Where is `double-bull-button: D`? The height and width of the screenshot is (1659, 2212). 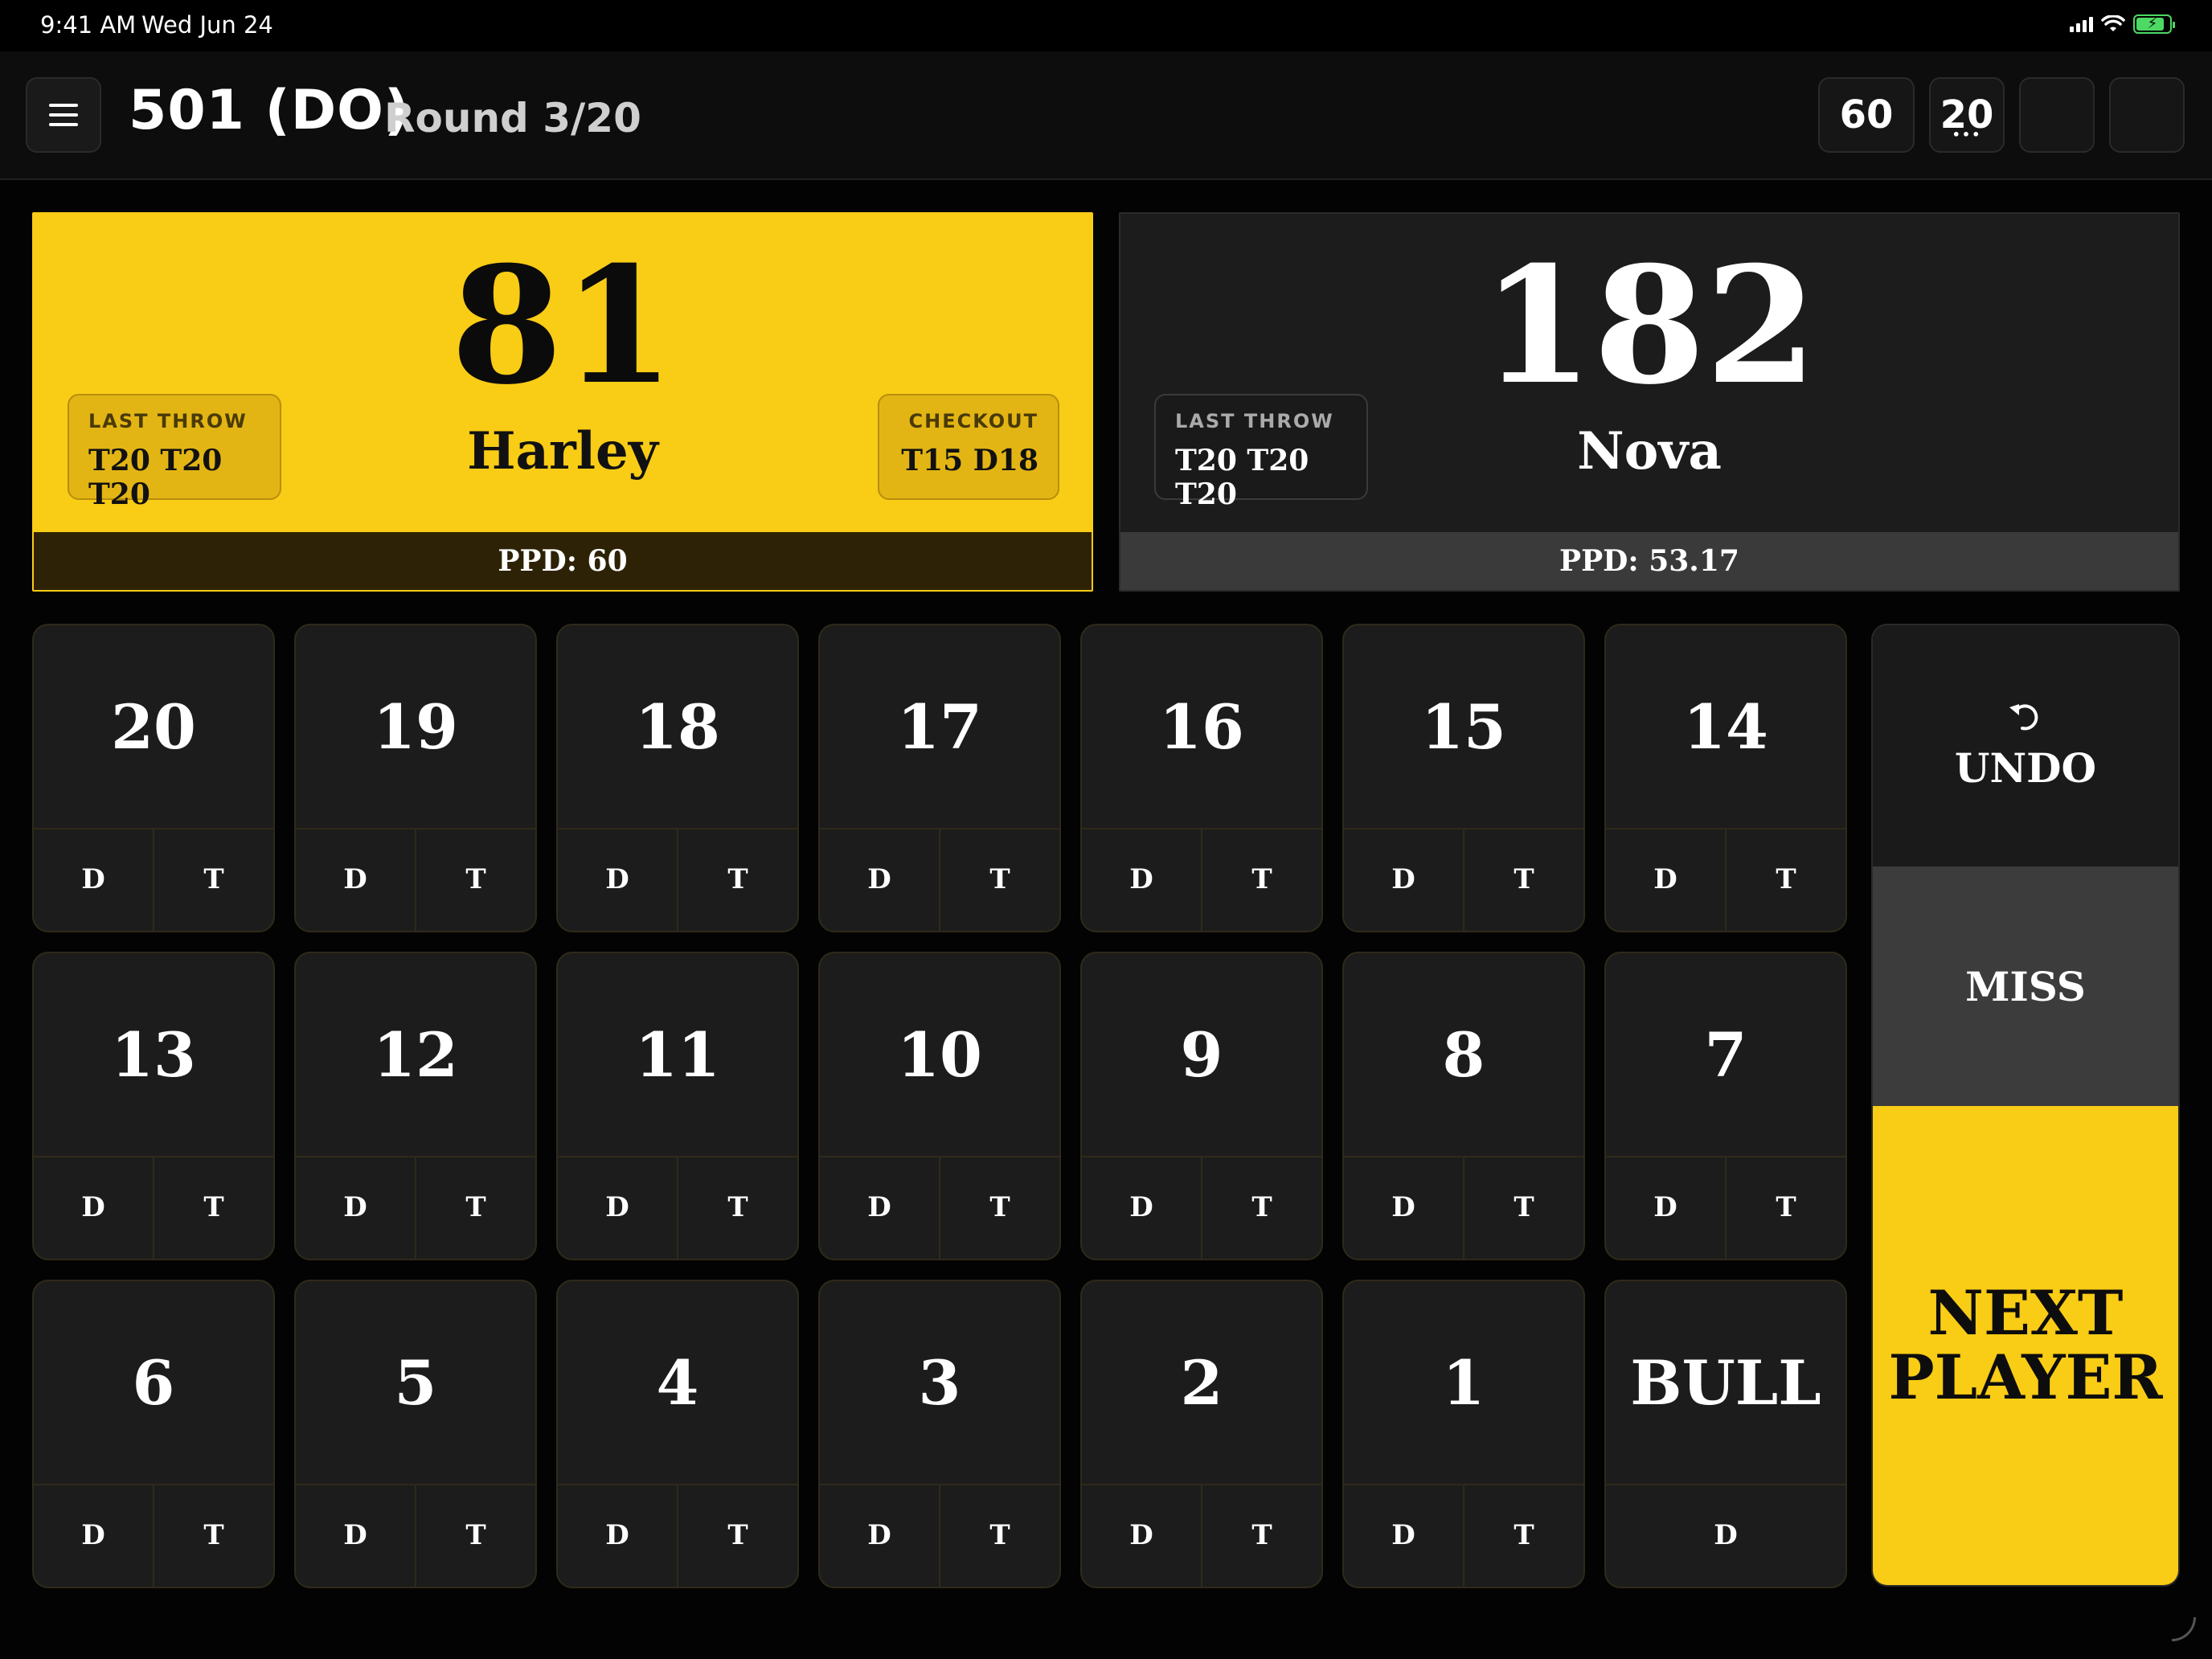
double-bull-button: D is located at coordinates (1725, 1535).